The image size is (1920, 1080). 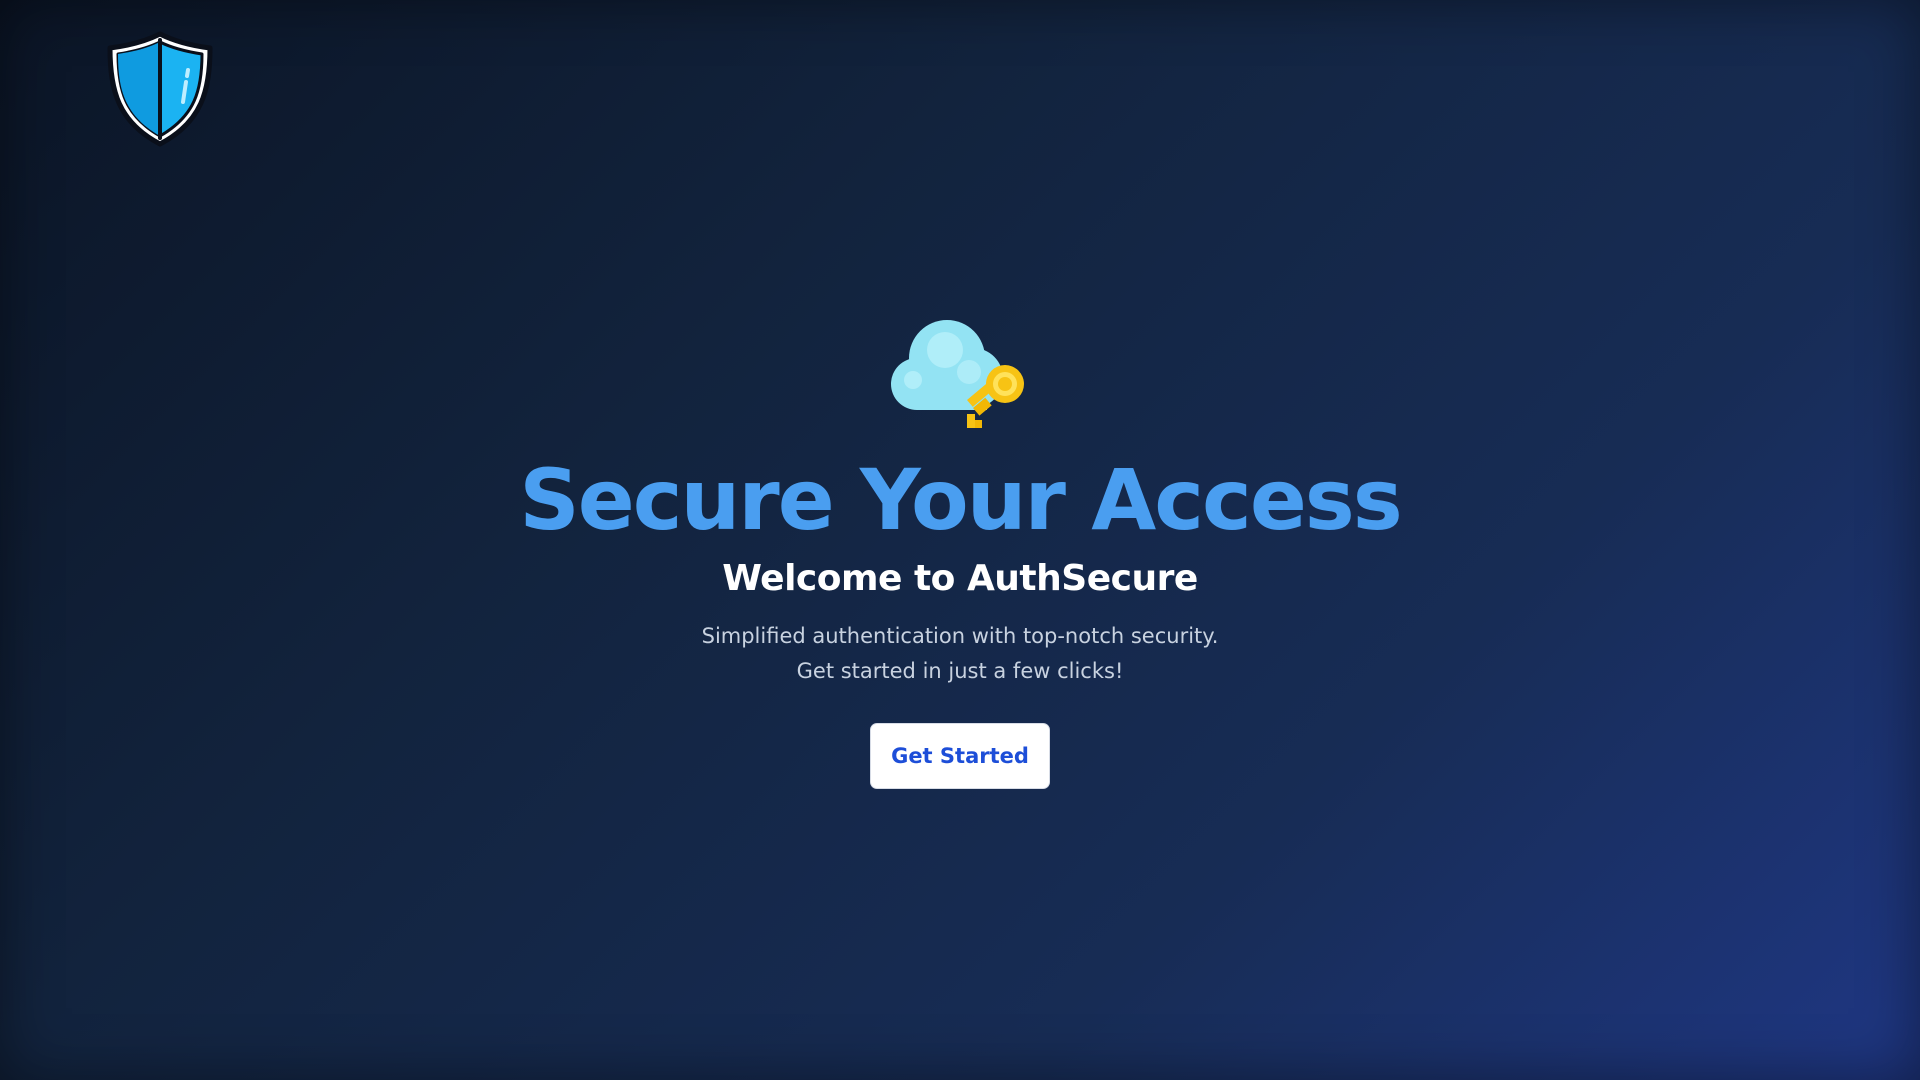 I want to click on page-title: Secure Your Access, so click(x=961, y=500).